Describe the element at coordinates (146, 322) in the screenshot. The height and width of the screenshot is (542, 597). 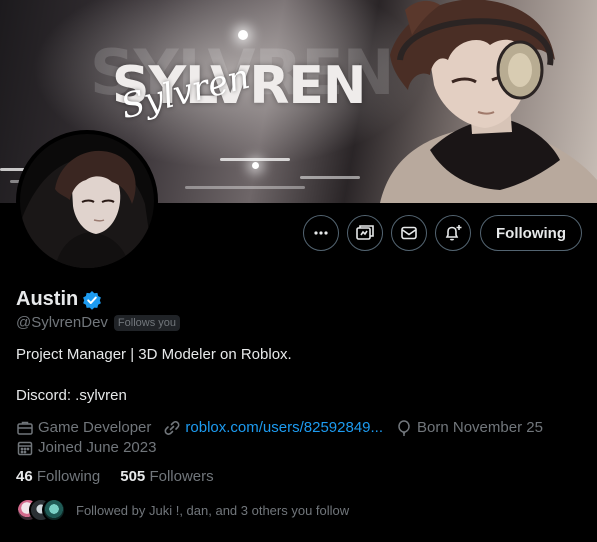
I see `follows-you-badge: Follows you` at that location.